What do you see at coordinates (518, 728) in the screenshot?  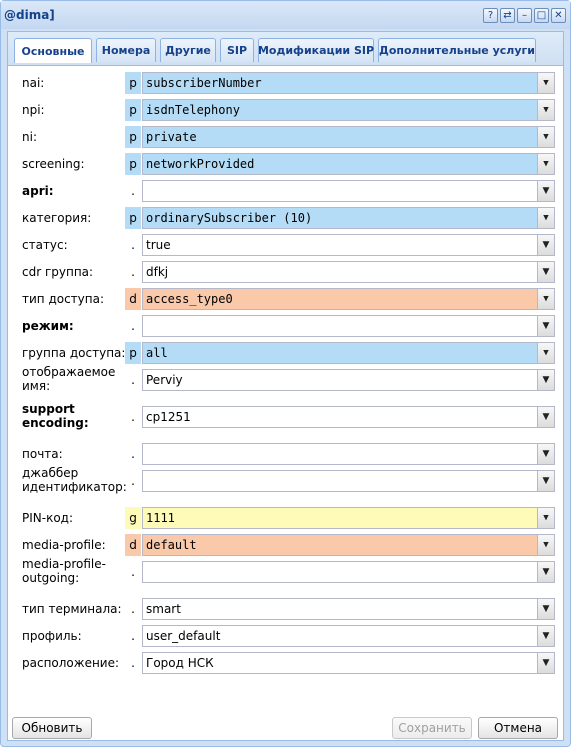 I see `cancel-button: Отмена` at bounding box center [518, 728].